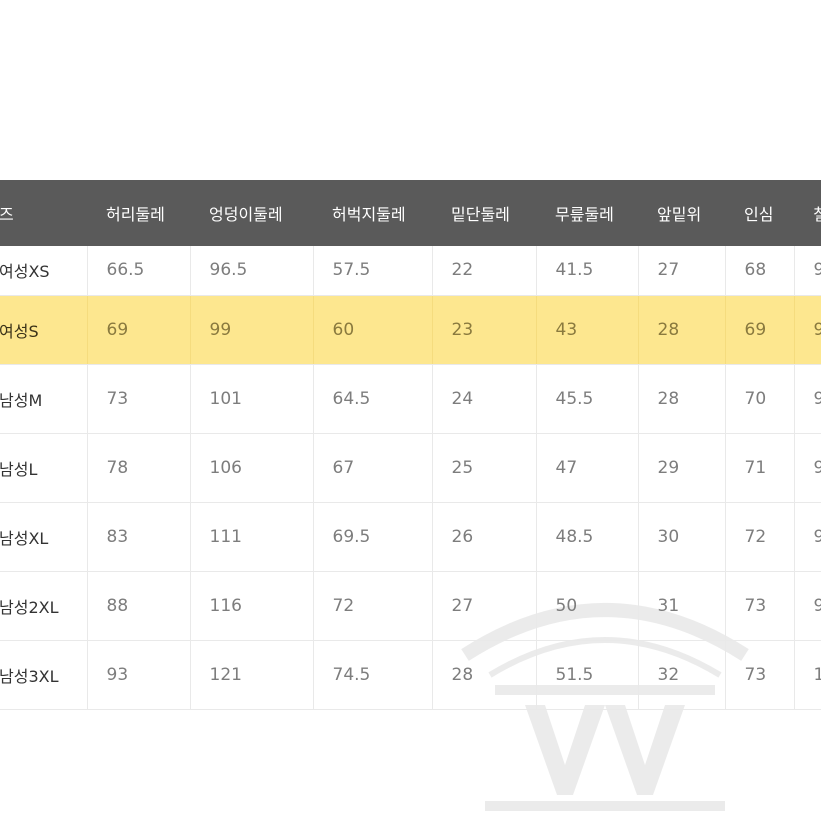  I want to click on measurement-cell: 106, so click(252, 468).